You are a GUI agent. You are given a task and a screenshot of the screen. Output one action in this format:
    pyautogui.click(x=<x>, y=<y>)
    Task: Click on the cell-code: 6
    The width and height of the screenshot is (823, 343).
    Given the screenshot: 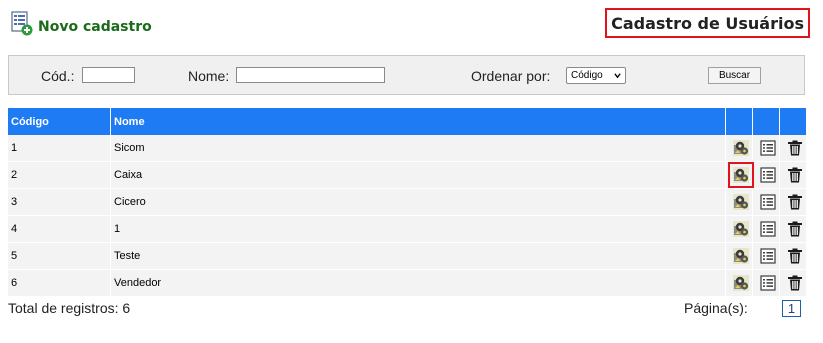 What is the action you would take?
    pyautogui.click(x=59, y=283)
    